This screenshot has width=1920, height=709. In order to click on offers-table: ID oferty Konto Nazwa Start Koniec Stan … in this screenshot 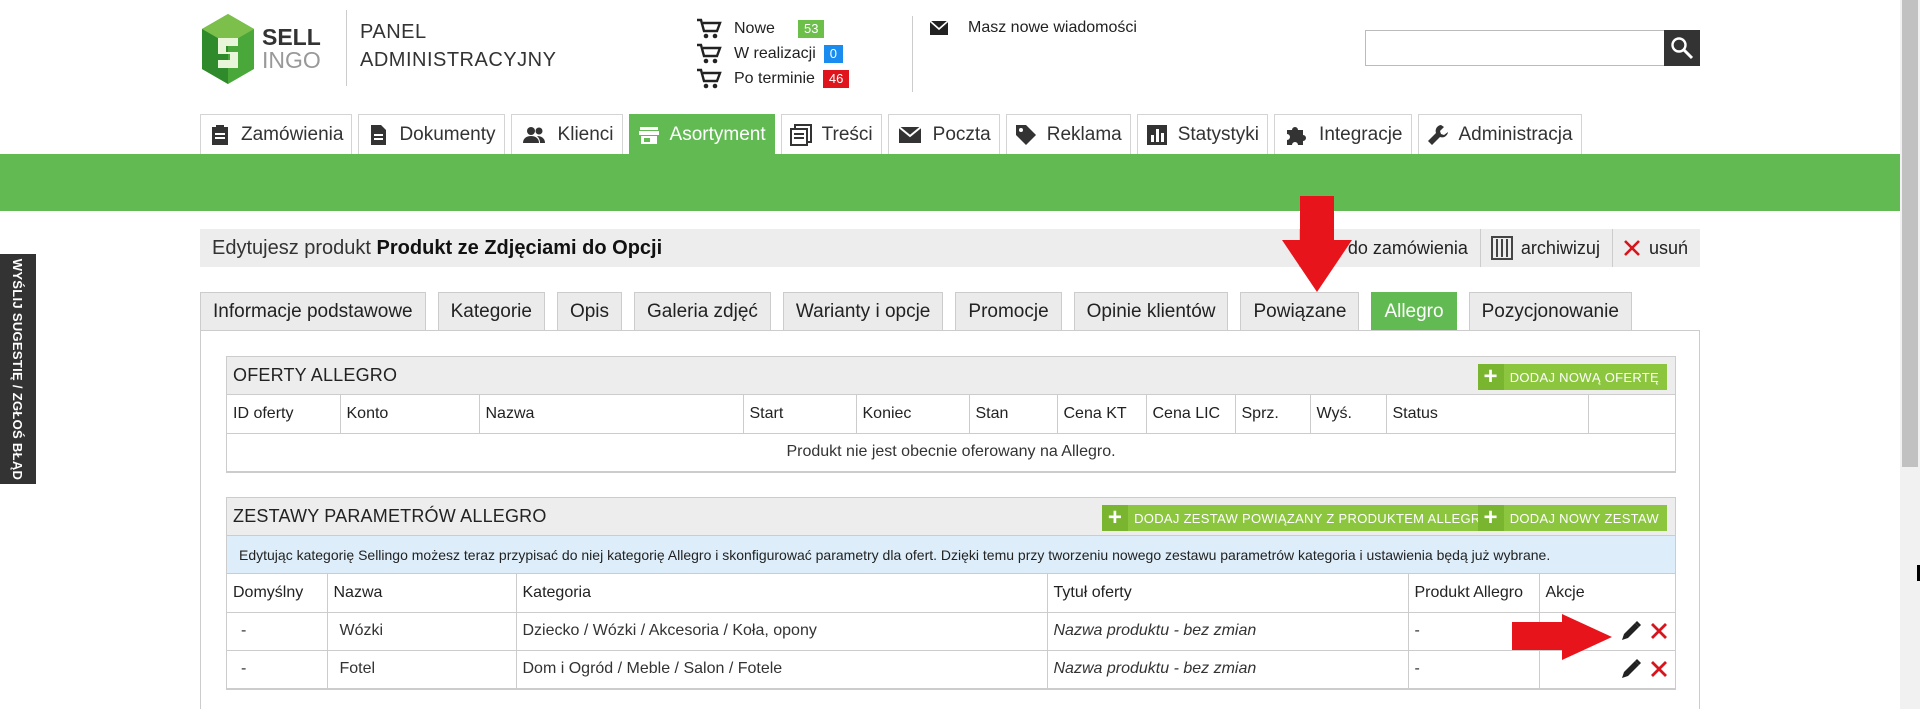, I will do `click(951, 433)`.